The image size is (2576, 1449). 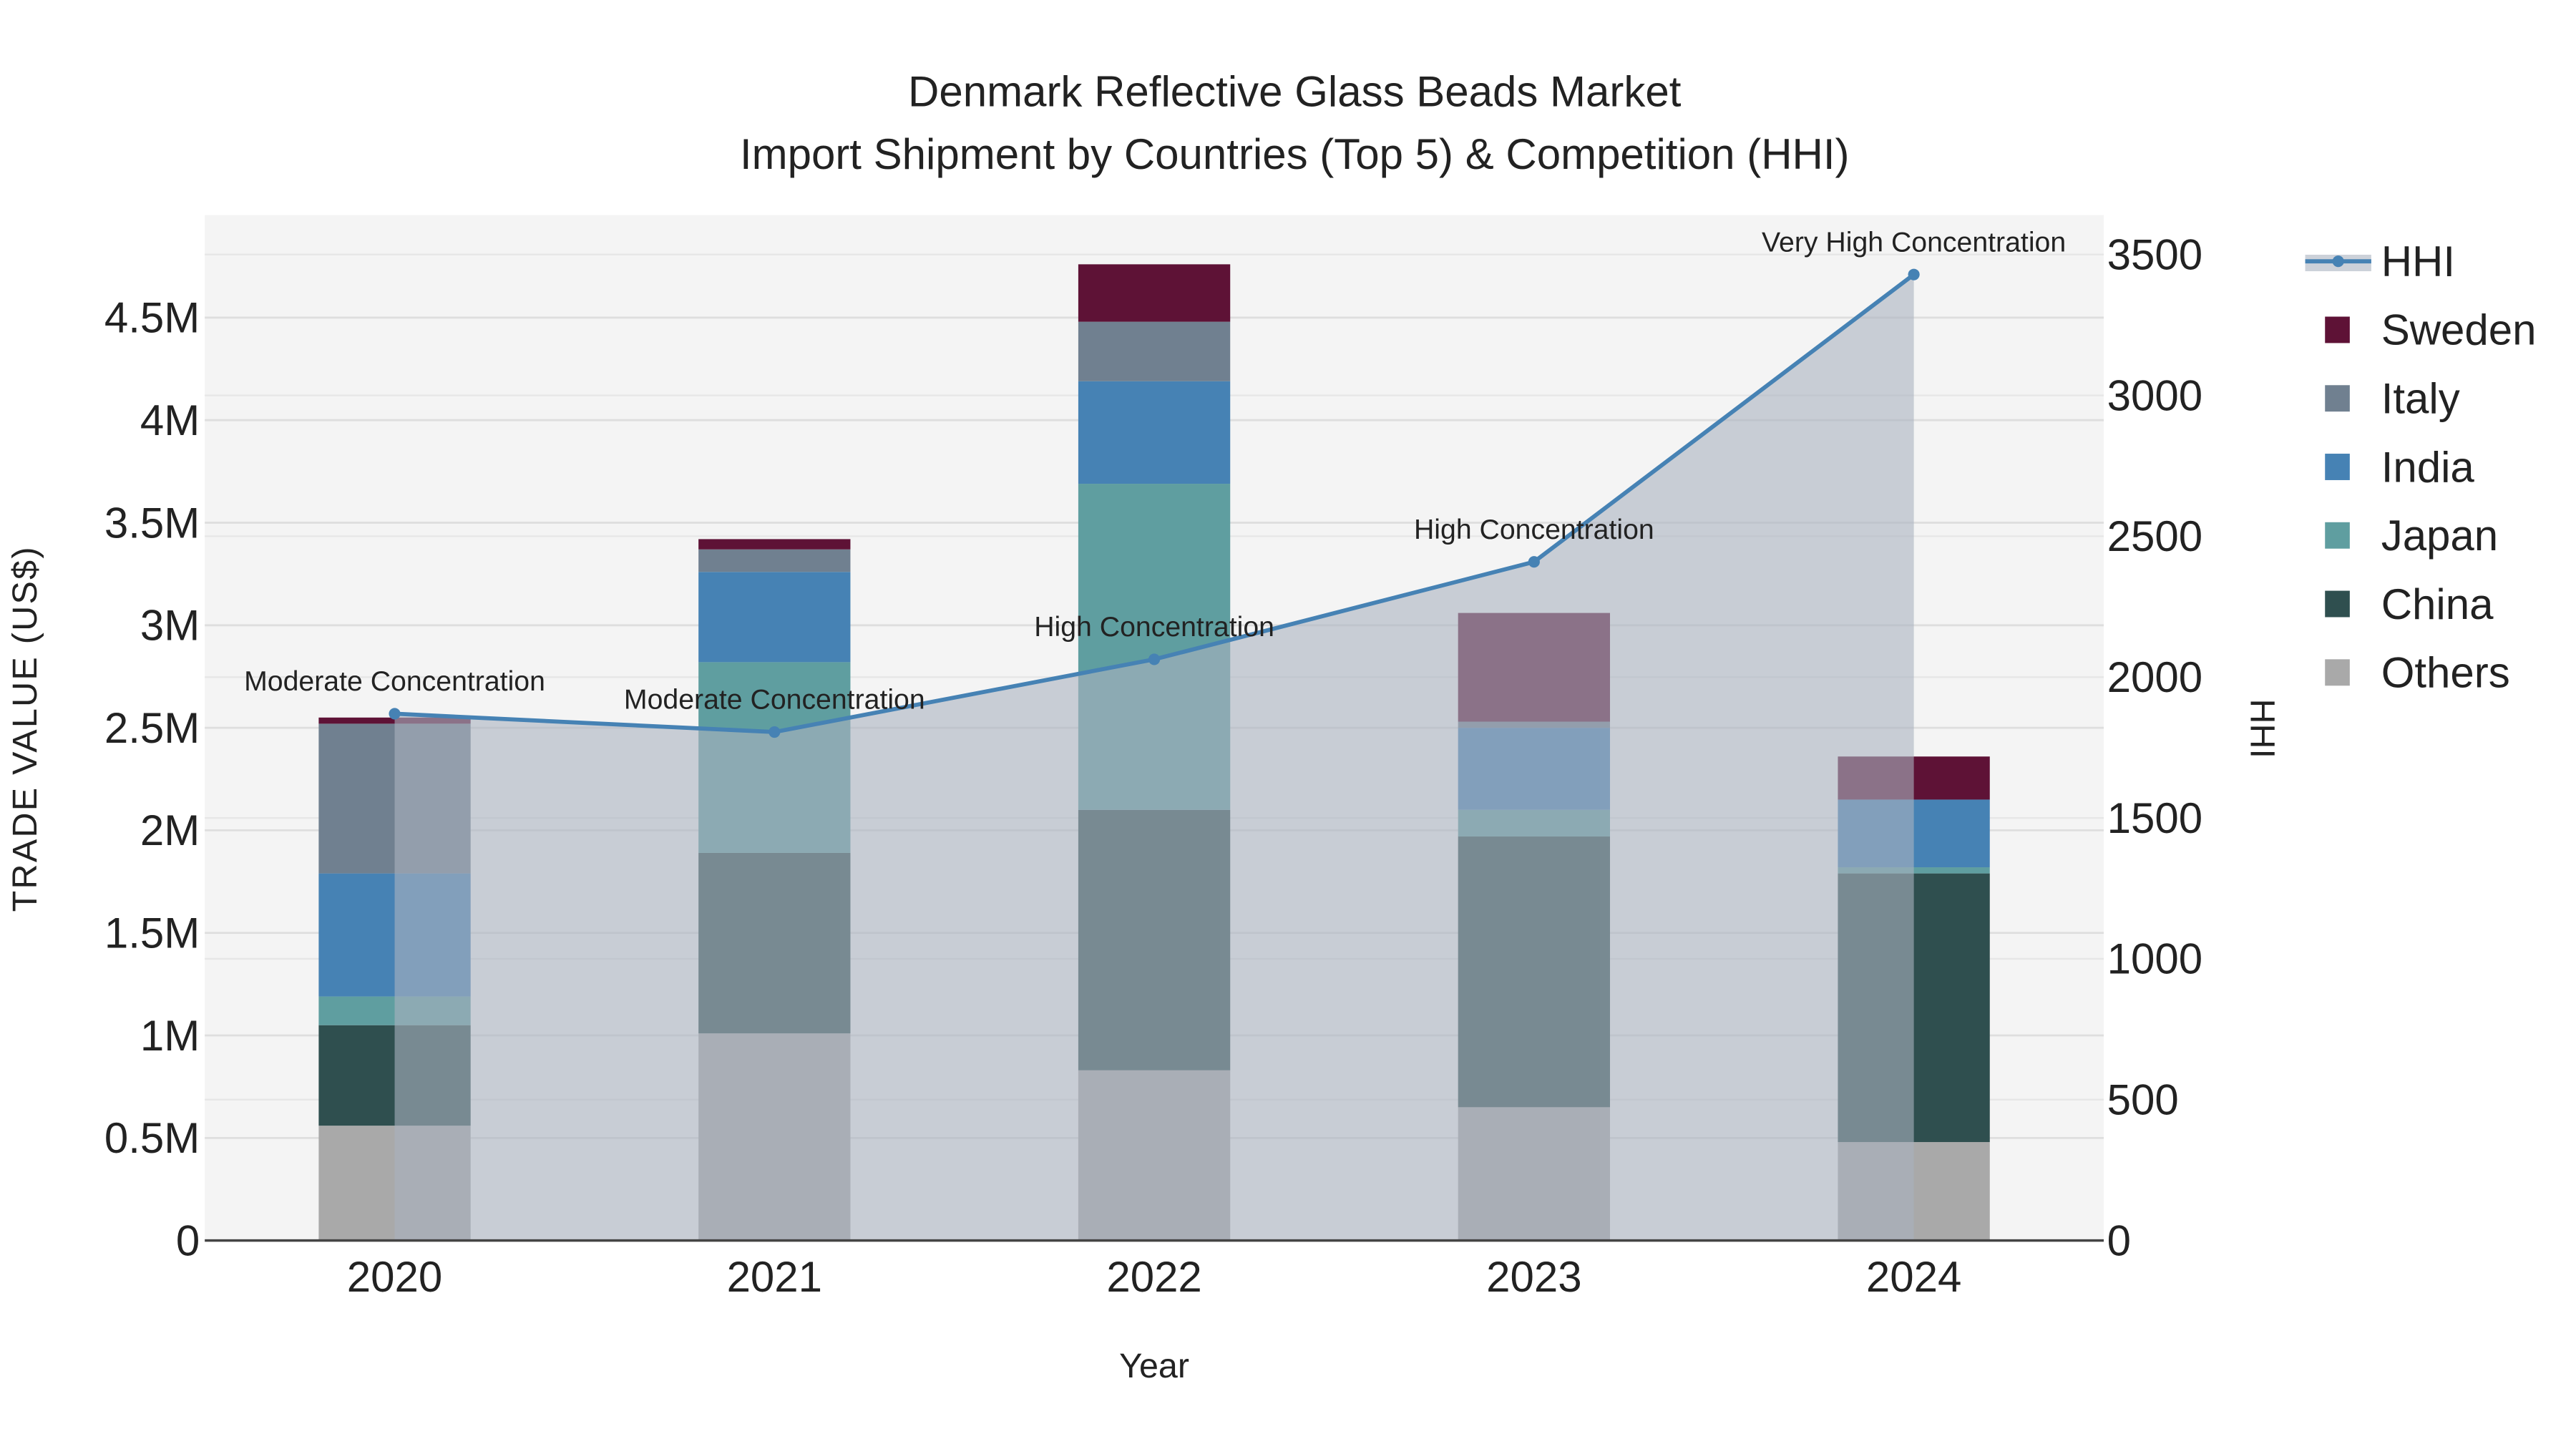 I want to click on y2-tick-label: 2000, so click(x=2154, y=677).